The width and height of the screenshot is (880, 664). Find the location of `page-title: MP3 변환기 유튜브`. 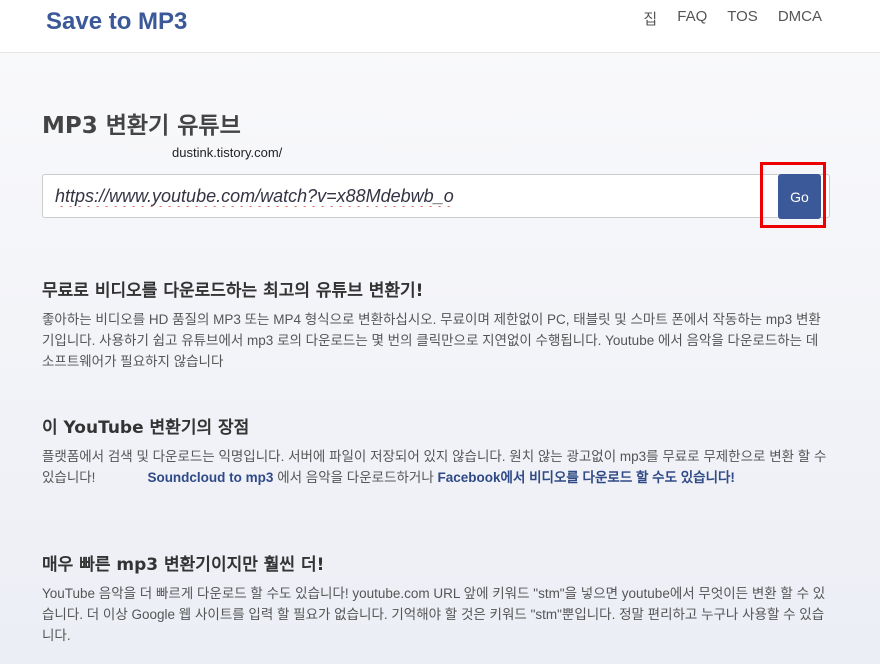

page-title: MP3 변환기 유튜브 is located at coordinates (141, 126).